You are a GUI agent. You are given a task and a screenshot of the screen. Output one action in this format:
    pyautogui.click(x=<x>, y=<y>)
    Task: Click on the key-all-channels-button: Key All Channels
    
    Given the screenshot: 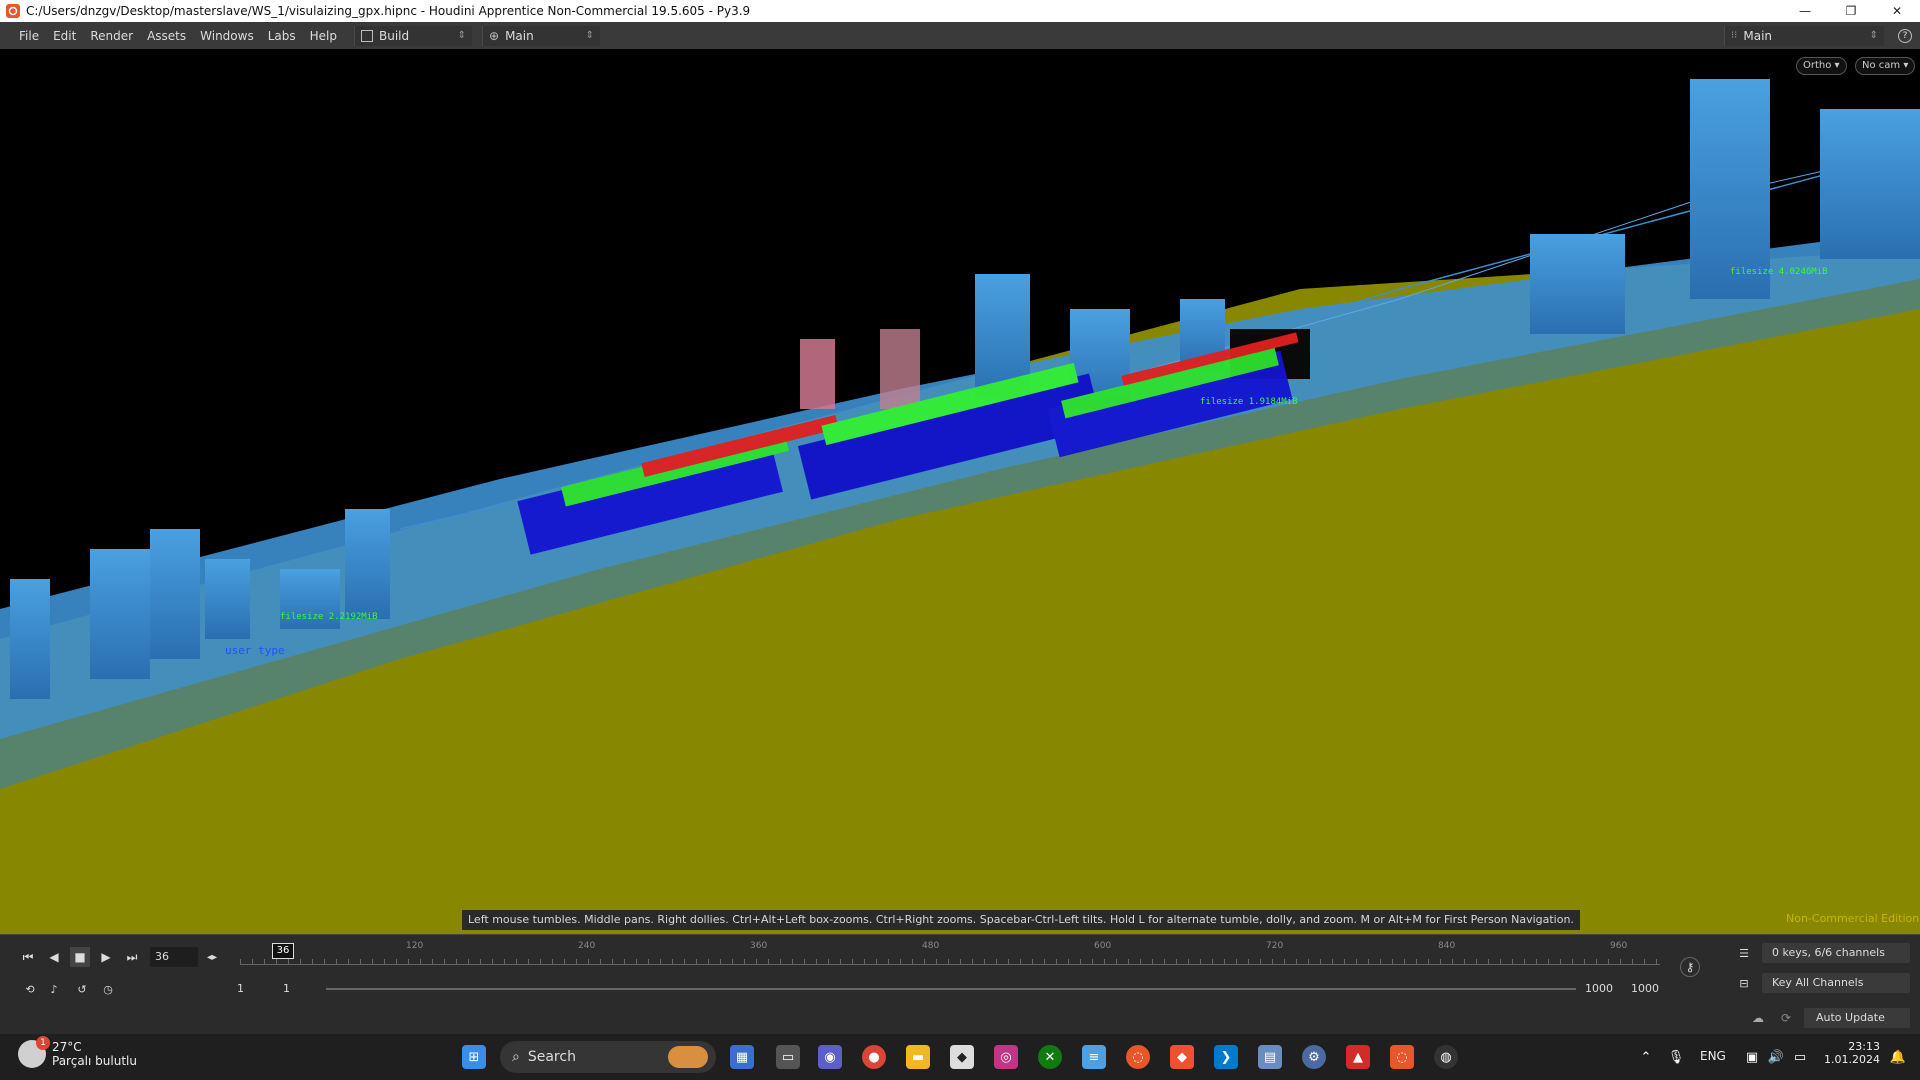 What is the action you would take?
    pyautogui.click(x=1836, y=983)
    